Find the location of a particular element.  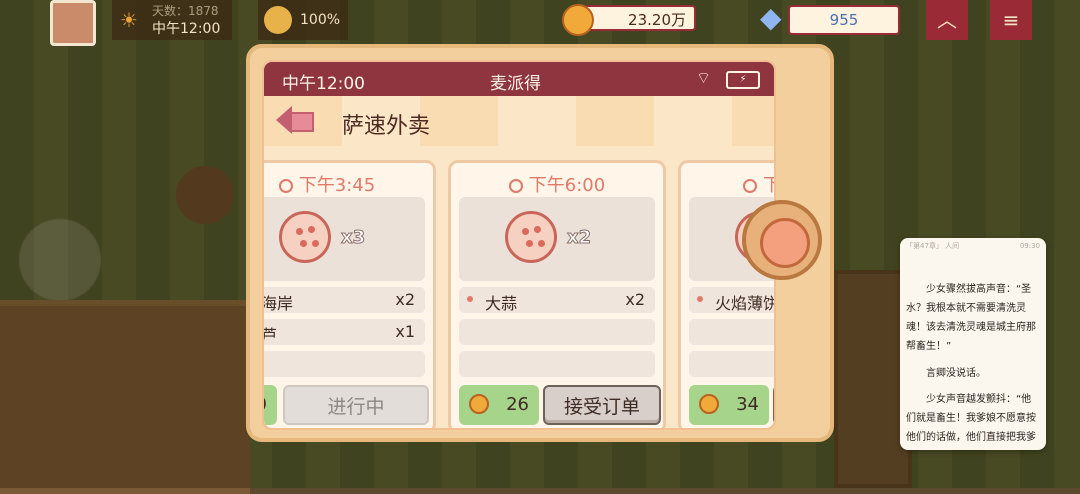

chevron-up-icon: ︿ is located at coordinates (947, 20).